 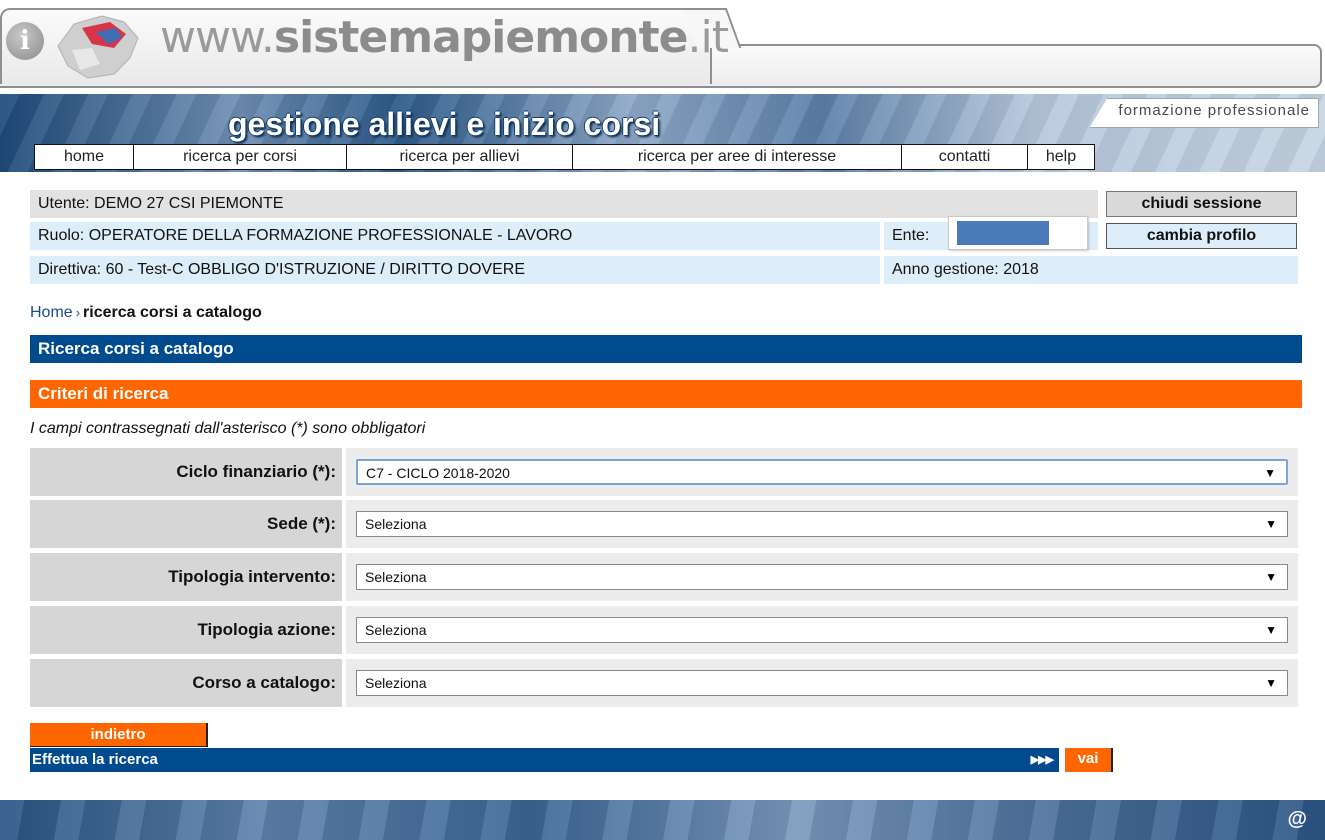 I want to click on ente-value-redacted, so click(x=1018, y=233).